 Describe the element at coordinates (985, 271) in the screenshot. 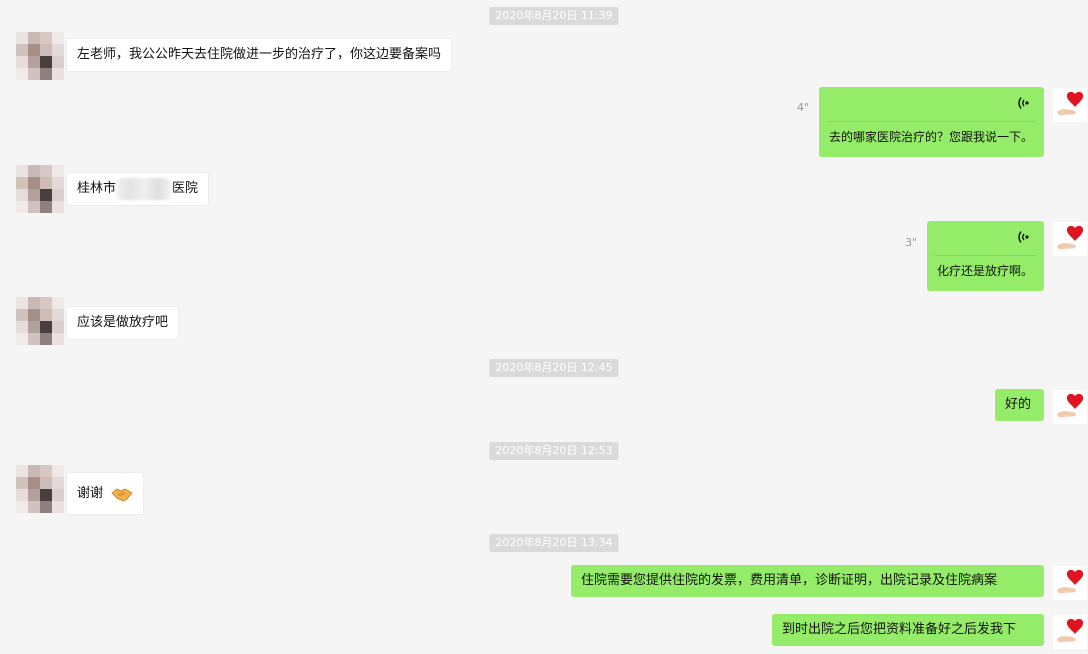

I see `voice-transcript: 化疗还是放疗啊。` at that location.